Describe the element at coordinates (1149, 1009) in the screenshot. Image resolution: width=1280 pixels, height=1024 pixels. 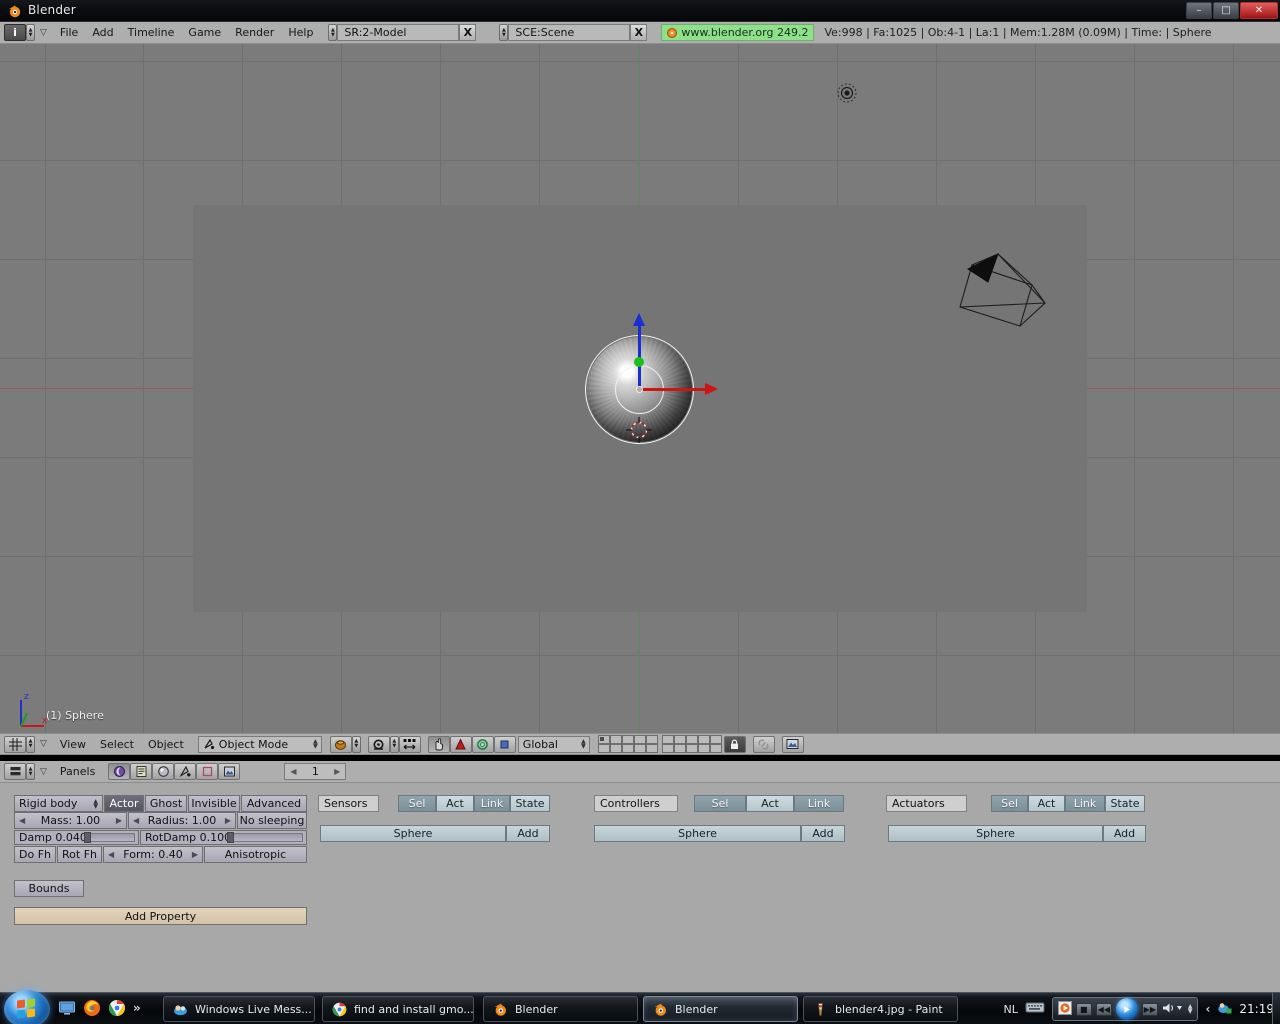
I see `next-icon: ▶▶` at that location.